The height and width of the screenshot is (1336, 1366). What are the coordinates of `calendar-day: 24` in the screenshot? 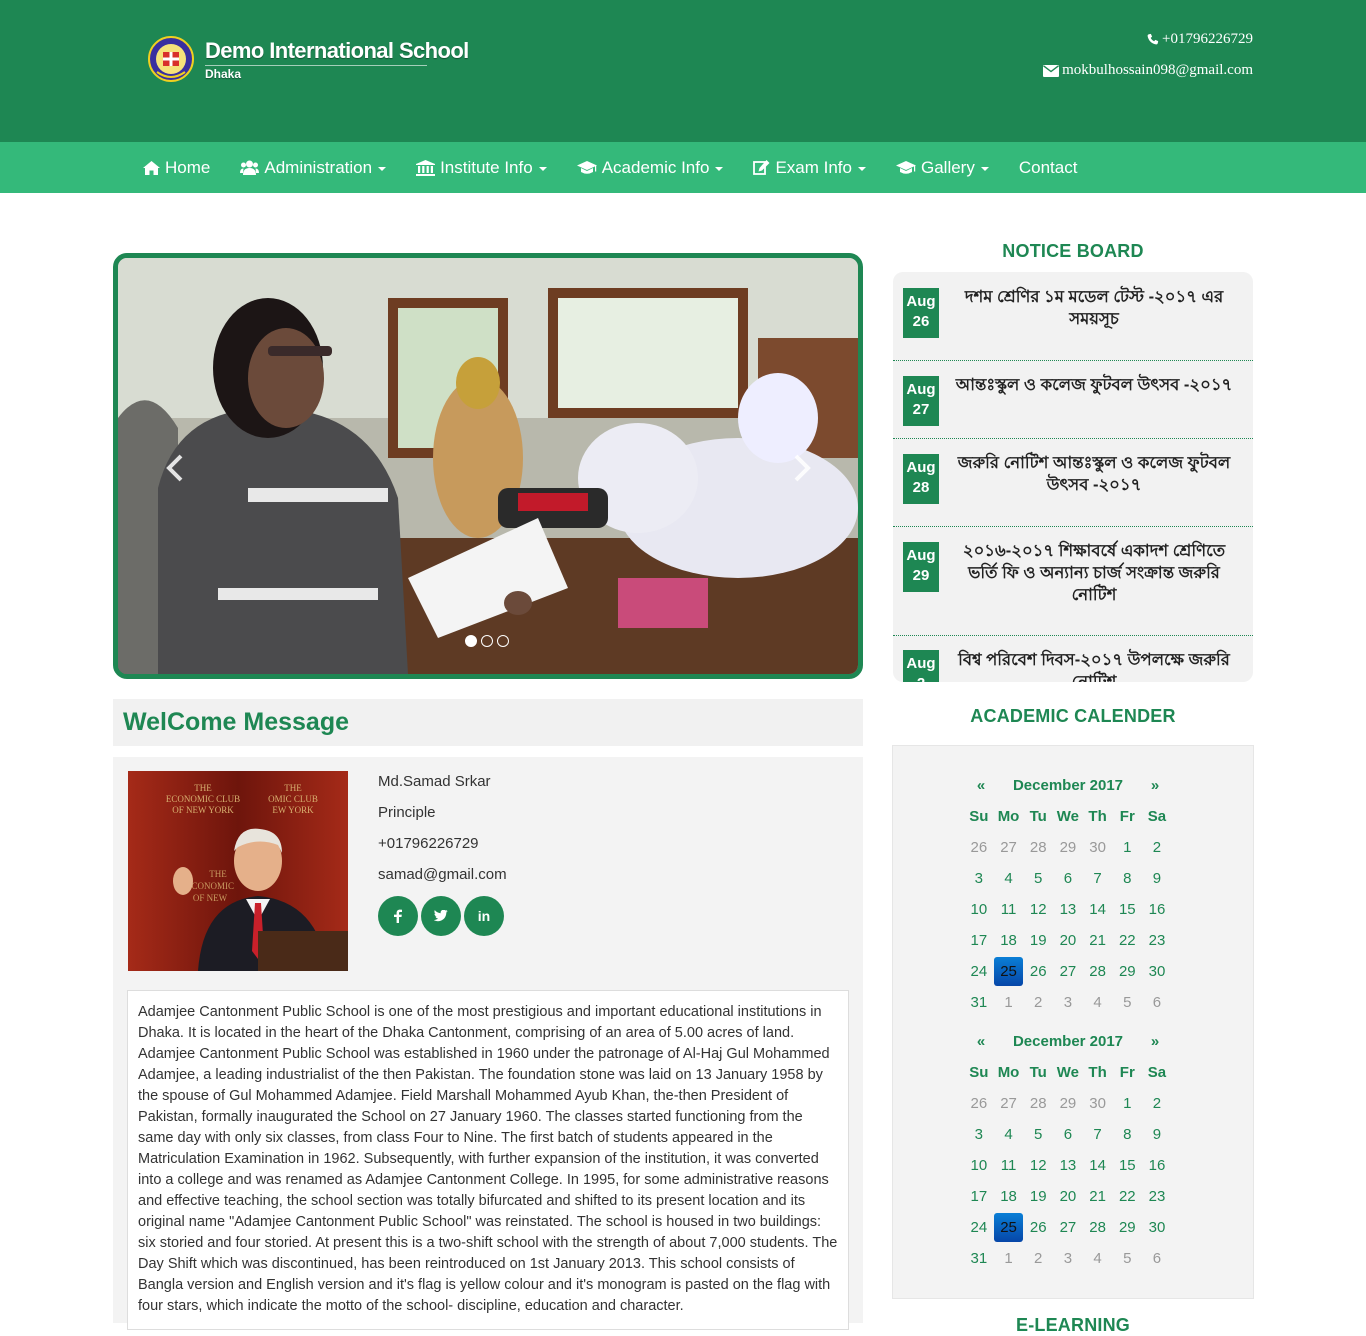 It's located at (979, 1227).